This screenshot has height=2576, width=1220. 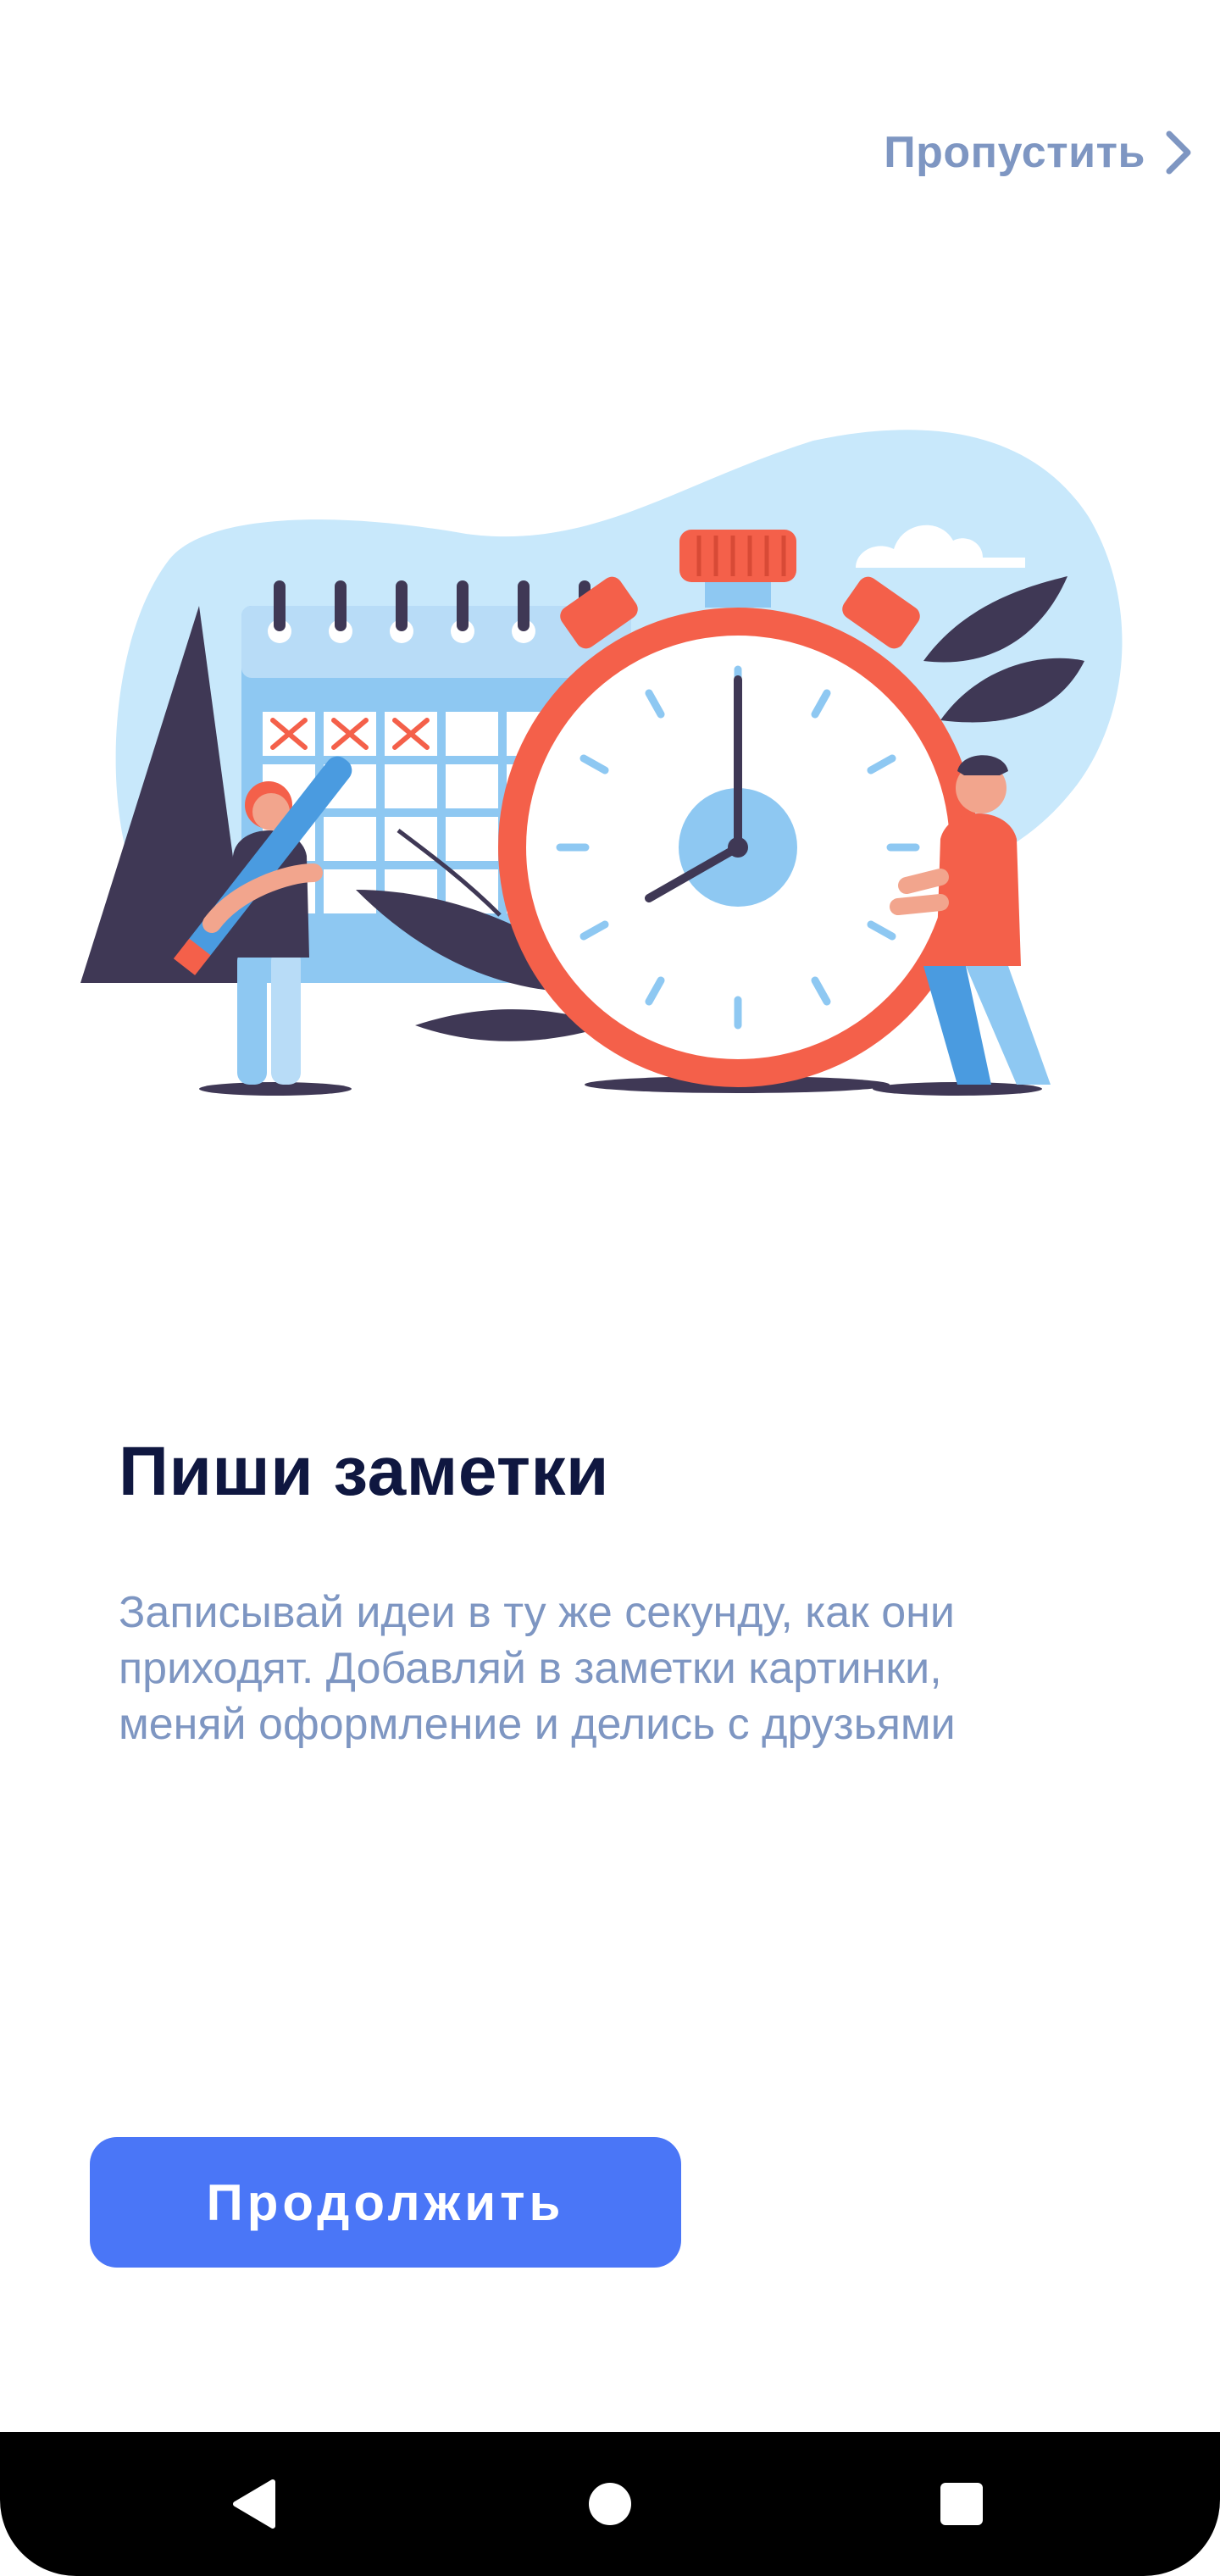 I want to click on nav-back-button, so click(x=254, y=2504).